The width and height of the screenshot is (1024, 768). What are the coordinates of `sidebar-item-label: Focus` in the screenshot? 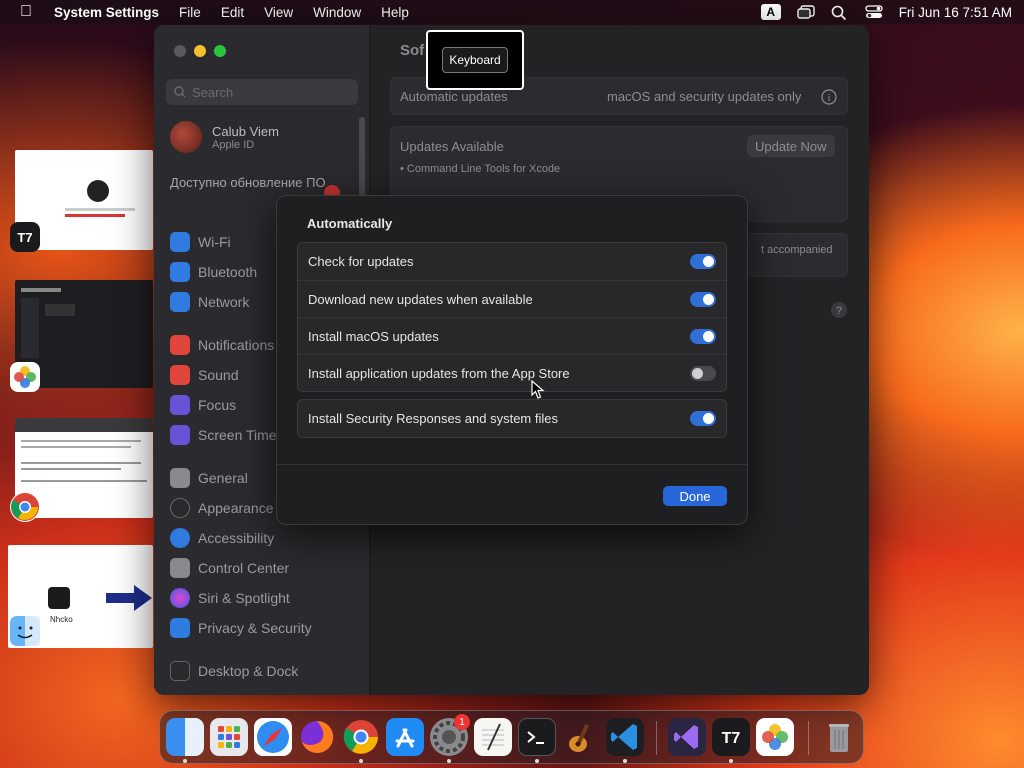 It's located at (217, 405).